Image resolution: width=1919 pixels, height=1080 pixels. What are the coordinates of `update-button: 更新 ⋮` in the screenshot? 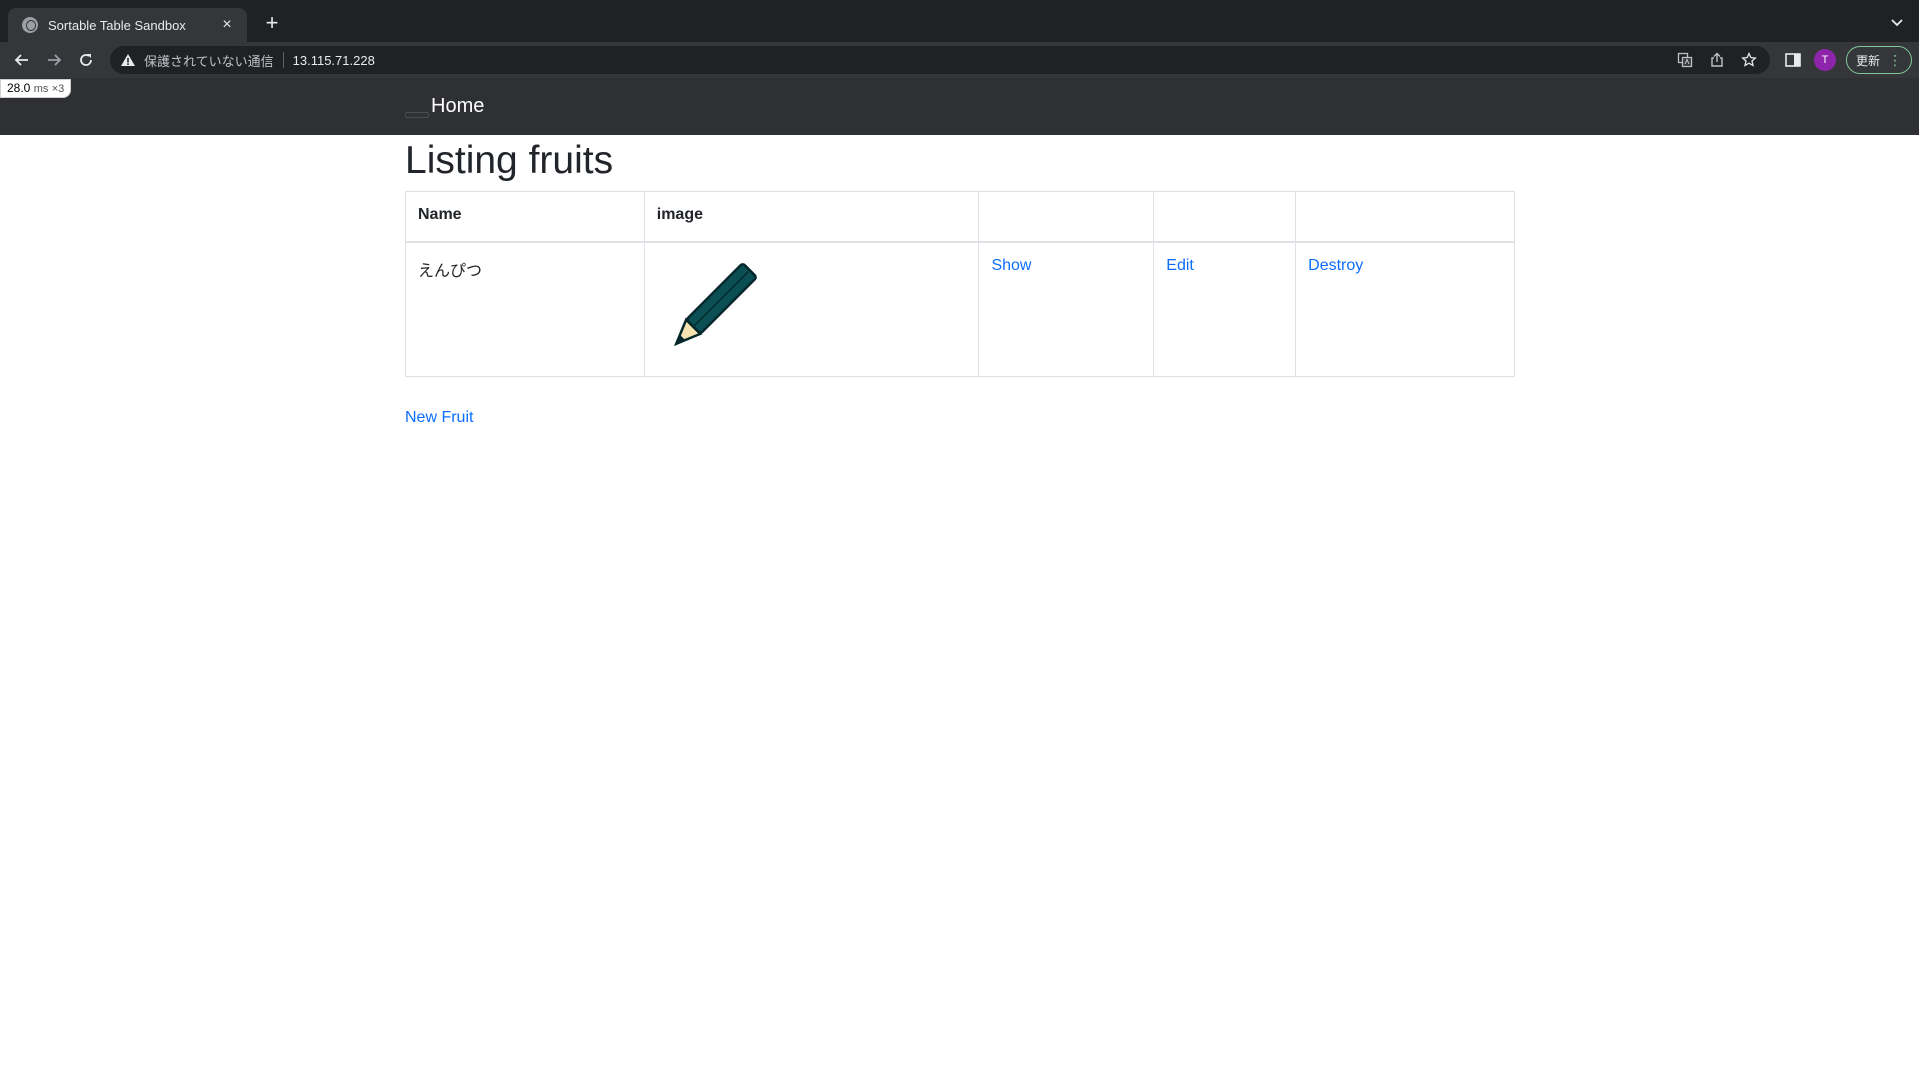 It's located at (1879, 60).